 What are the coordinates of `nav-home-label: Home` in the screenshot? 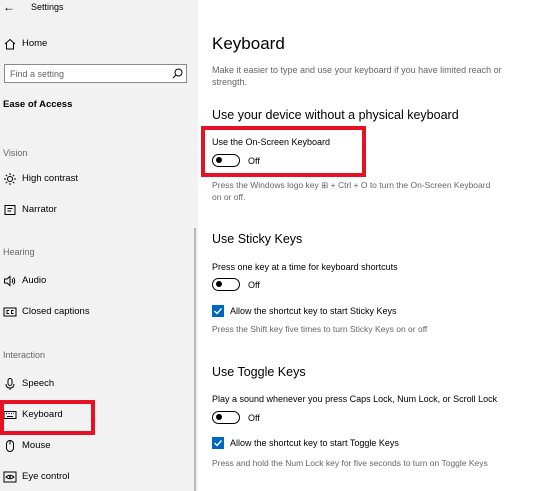 It's located at (35, 43).